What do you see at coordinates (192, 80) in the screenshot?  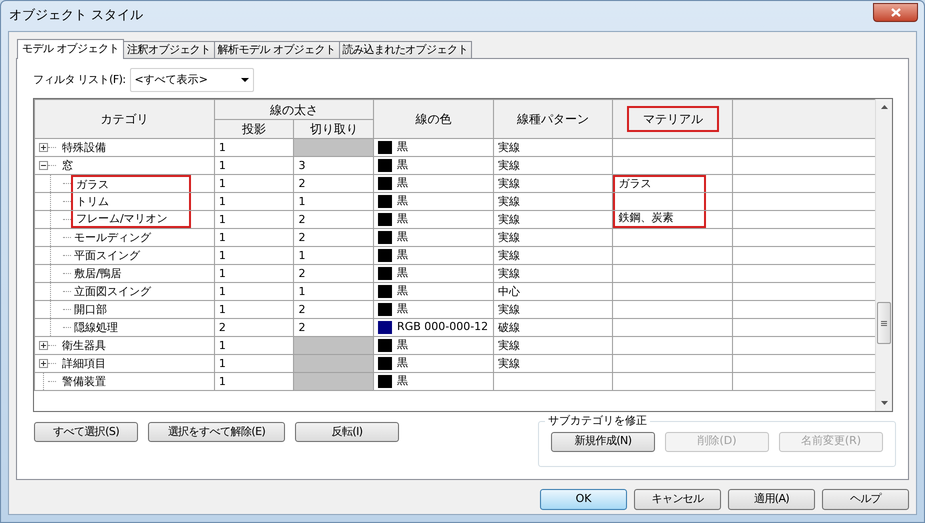 I see `filter-dropdown: <すべて表示>` at bounding box center [192, 80].